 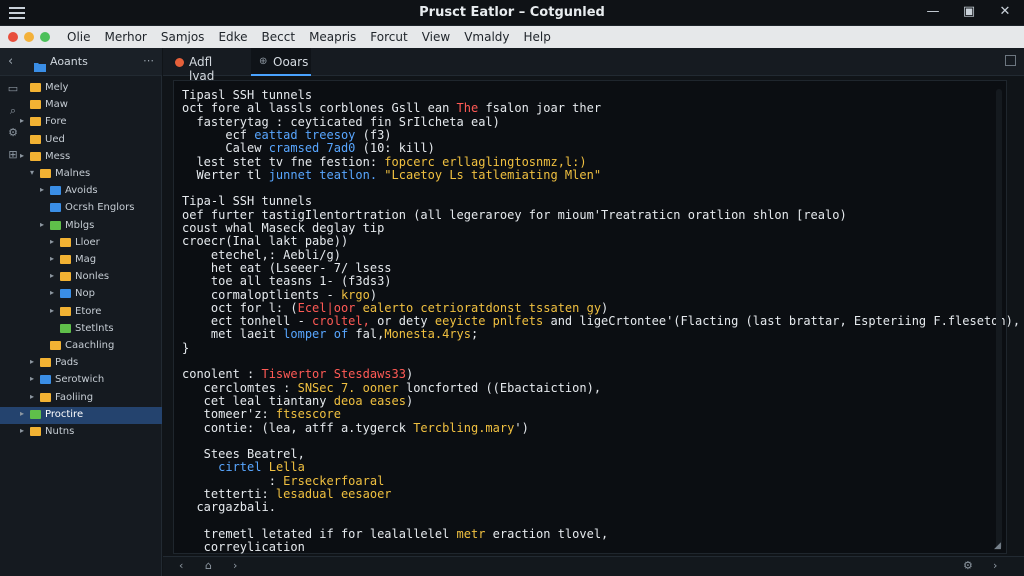 I want to click on tree-item: Mely, so click(x=81, y=88).